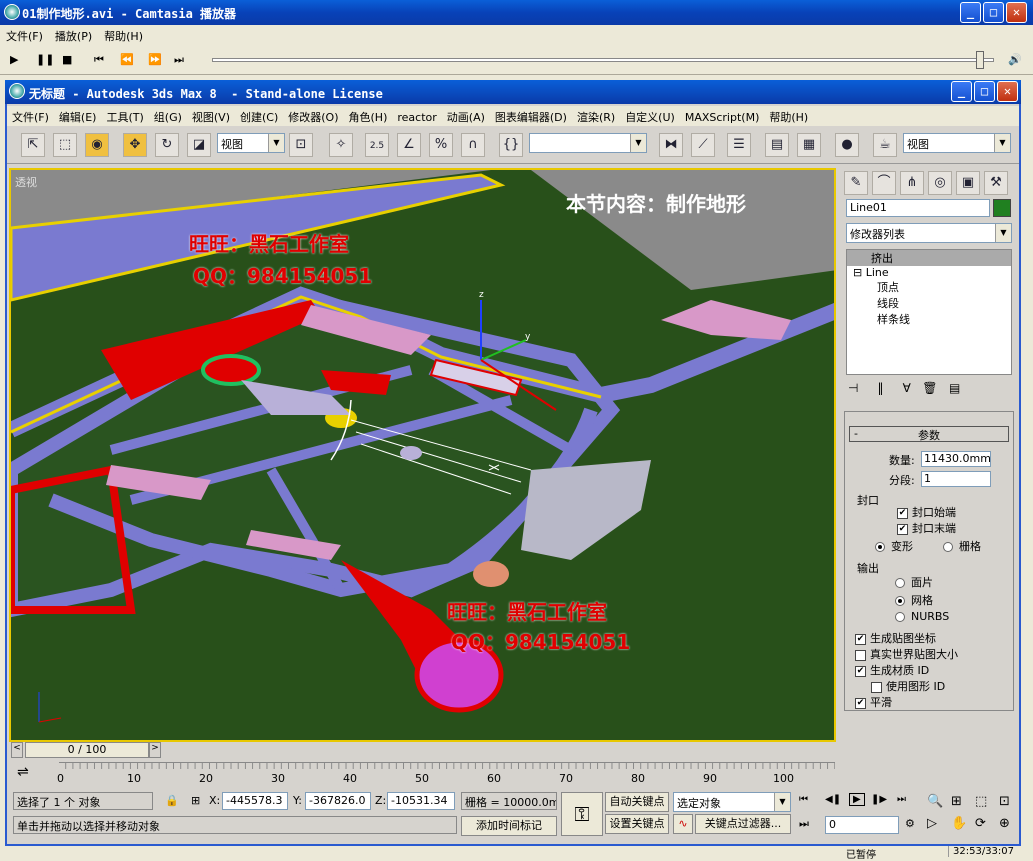  What do you see at coordinates (466, 117) in the screenshot?
I see `max-menu-animation: 动画(A)` at bounding box center [466, 117].